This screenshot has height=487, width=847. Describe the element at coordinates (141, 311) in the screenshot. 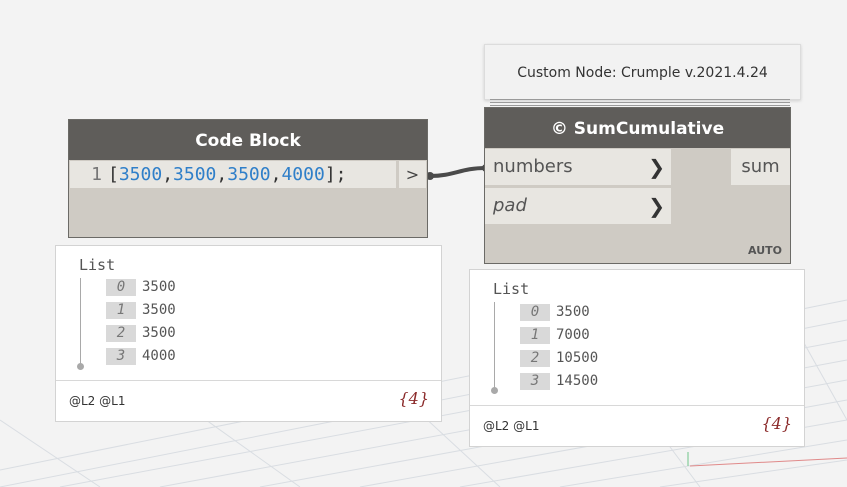

I see `list-item: 1 3500` at that location.